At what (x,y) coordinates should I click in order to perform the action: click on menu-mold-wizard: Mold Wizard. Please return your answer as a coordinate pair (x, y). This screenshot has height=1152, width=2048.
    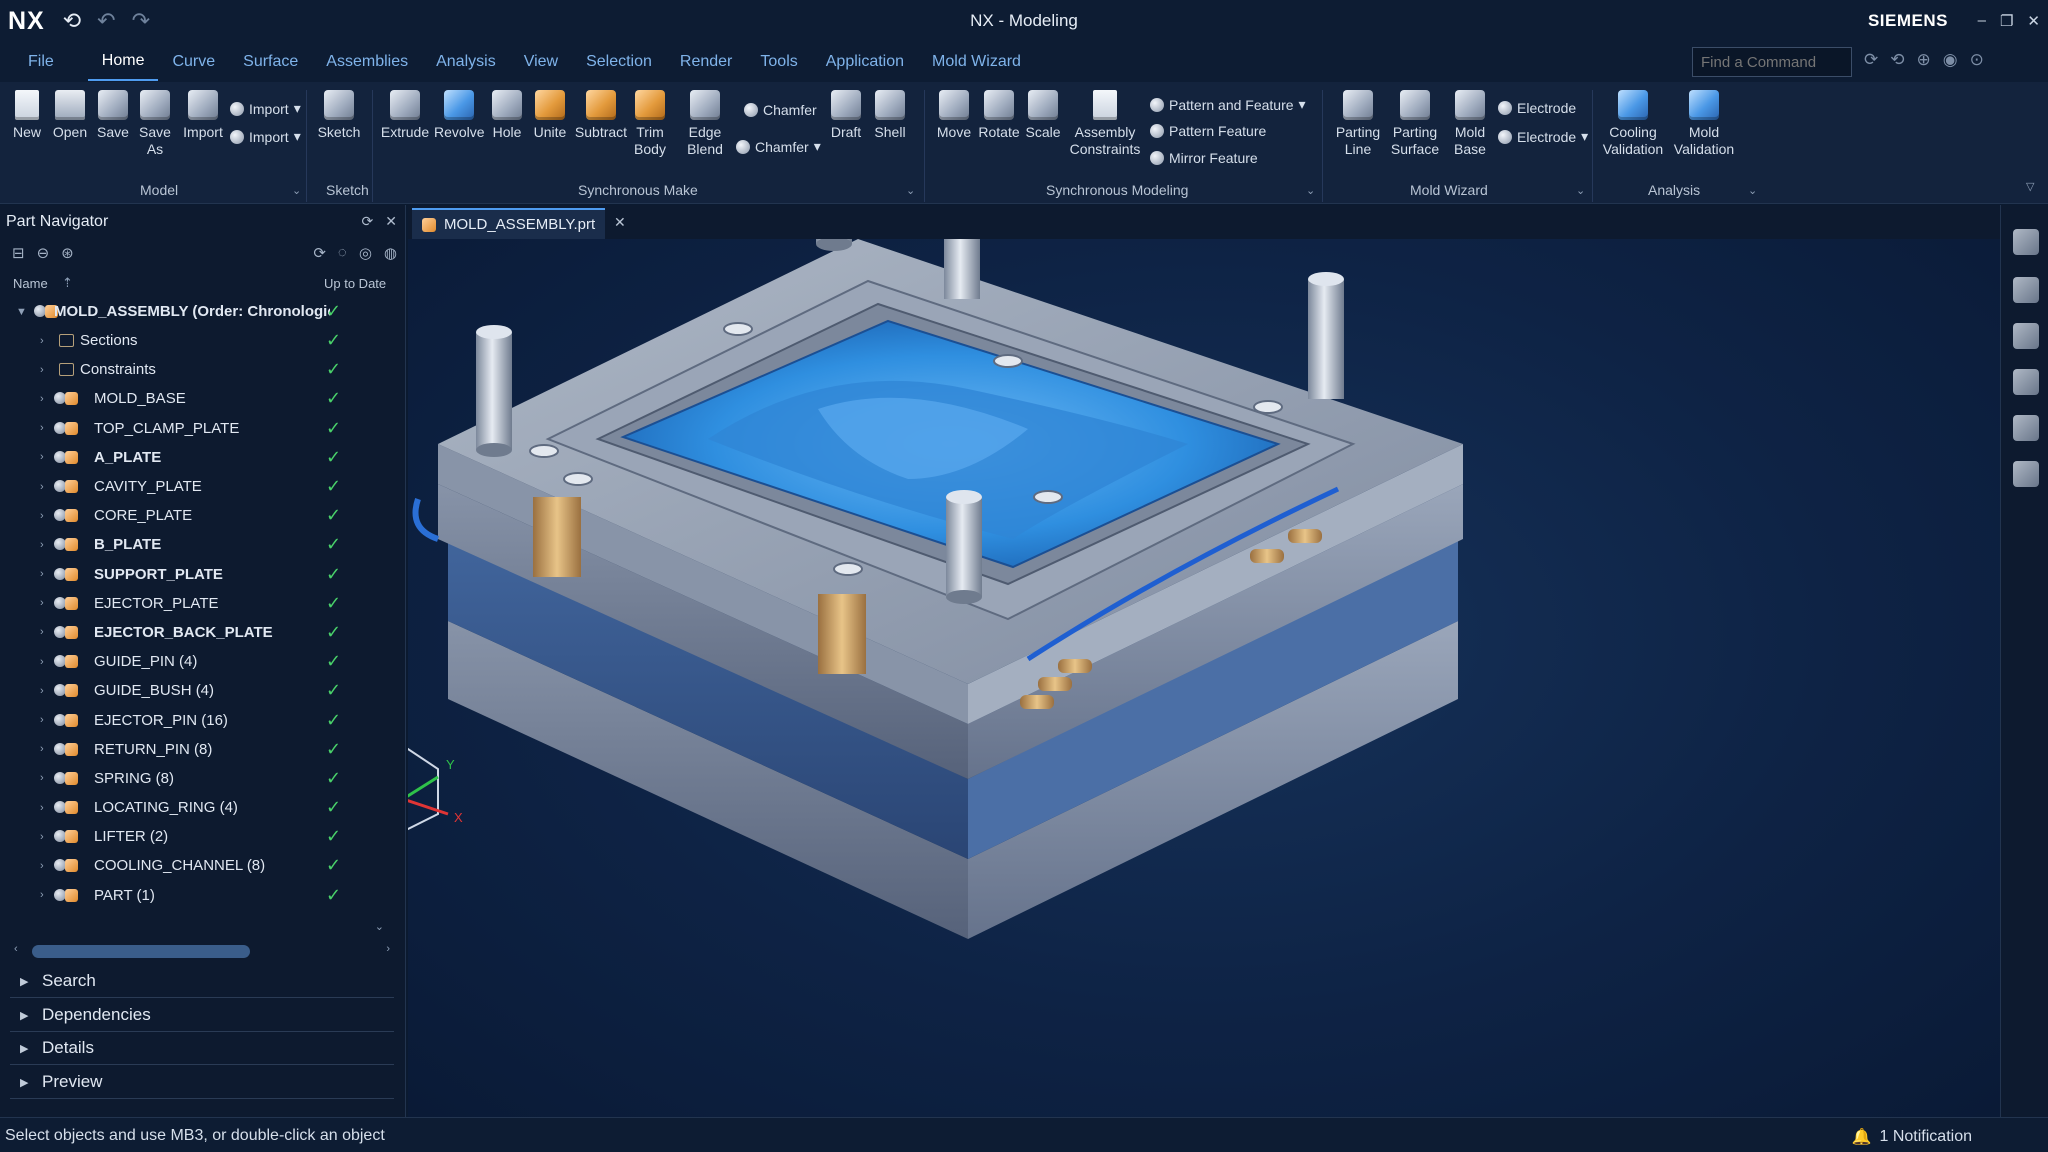
    Looking at the image, I should click on (976, 62).